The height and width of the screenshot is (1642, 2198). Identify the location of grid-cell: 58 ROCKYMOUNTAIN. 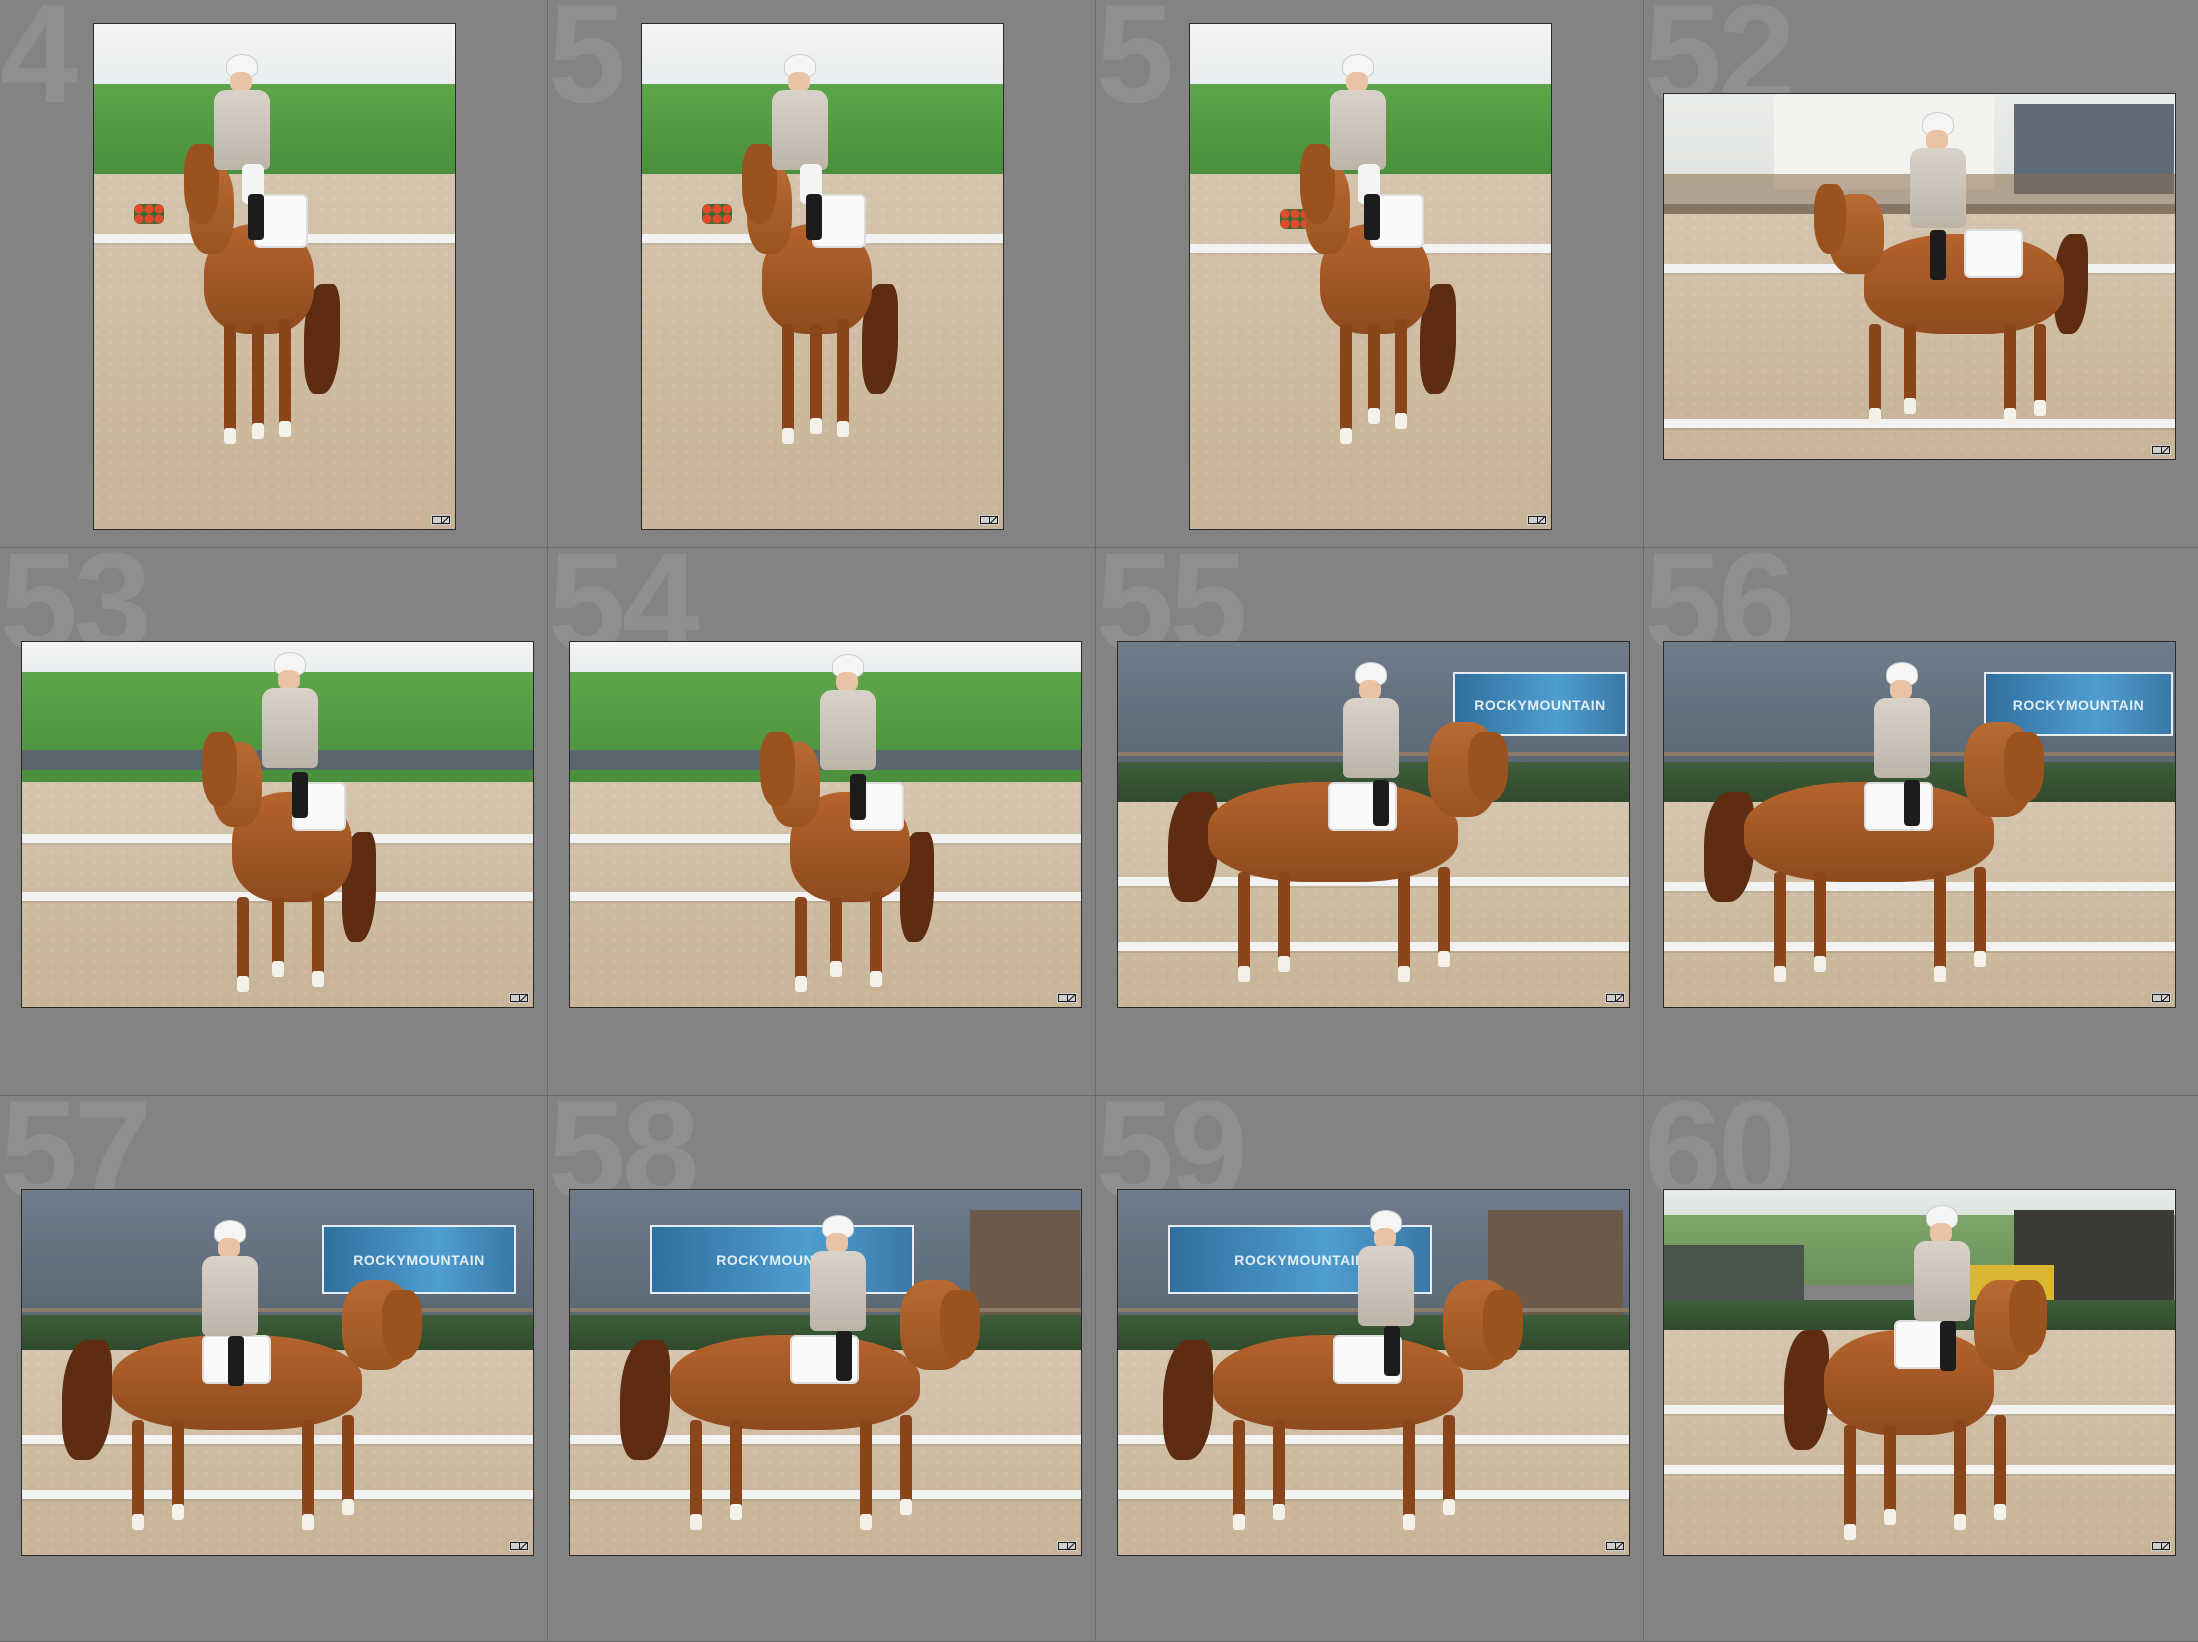
(822, 1369).